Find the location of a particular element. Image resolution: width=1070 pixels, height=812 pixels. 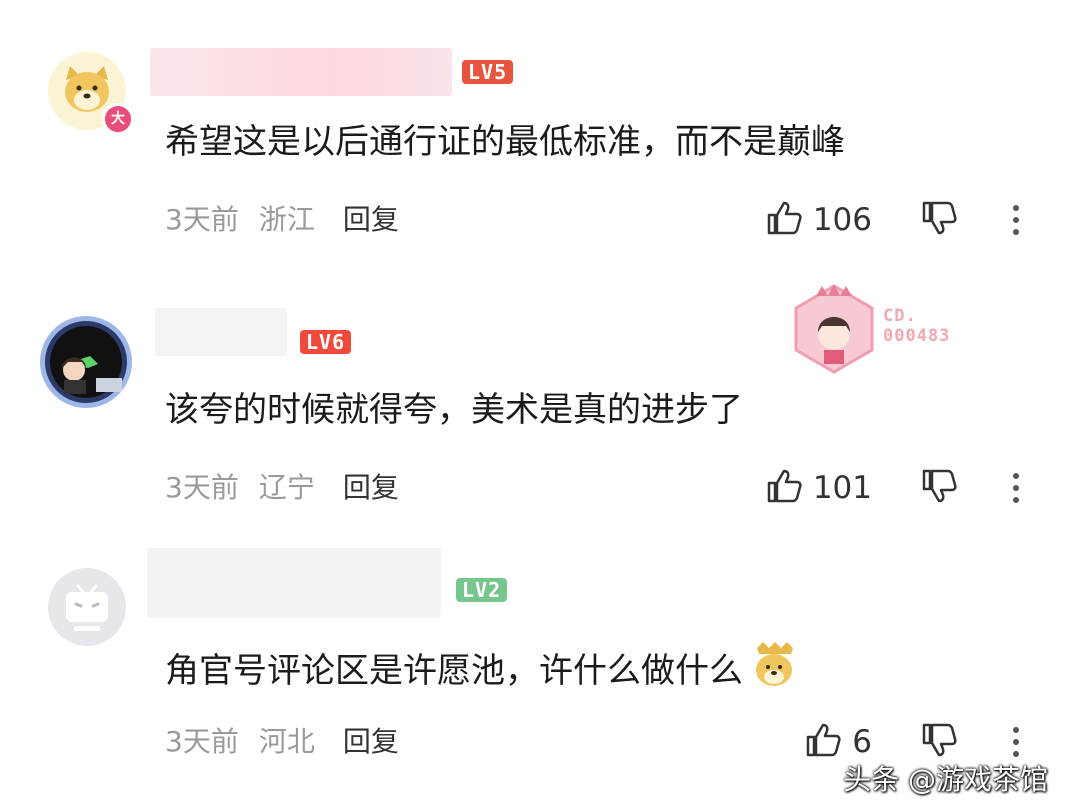

comment-location: 辽宁 is located at coordinates (286, 487).